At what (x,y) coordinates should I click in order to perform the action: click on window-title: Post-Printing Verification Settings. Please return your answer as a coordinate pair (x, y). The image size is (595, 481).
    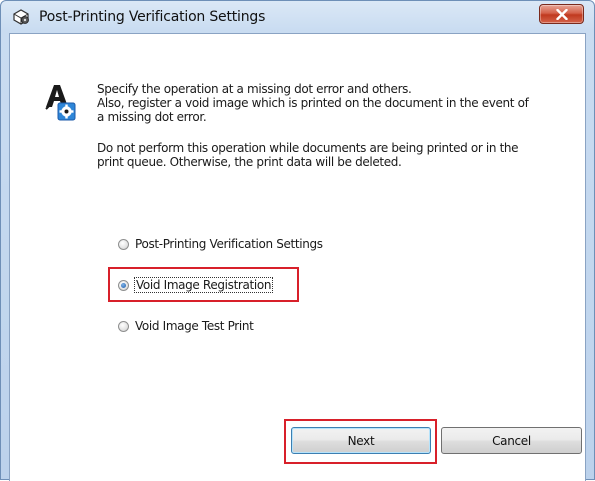
    Looking at the image, I should click on (152, 17).